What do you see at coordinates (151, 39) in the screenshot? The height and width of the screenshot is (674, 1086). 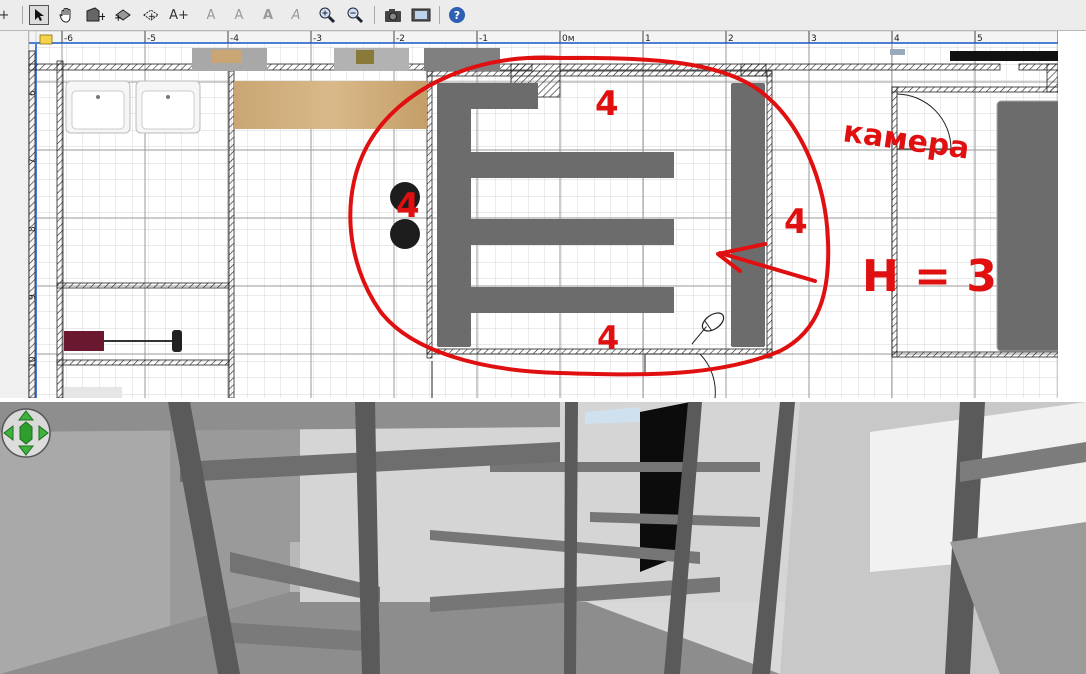 I see `top-ruler-label: -5` at bounding box center [151, 39].